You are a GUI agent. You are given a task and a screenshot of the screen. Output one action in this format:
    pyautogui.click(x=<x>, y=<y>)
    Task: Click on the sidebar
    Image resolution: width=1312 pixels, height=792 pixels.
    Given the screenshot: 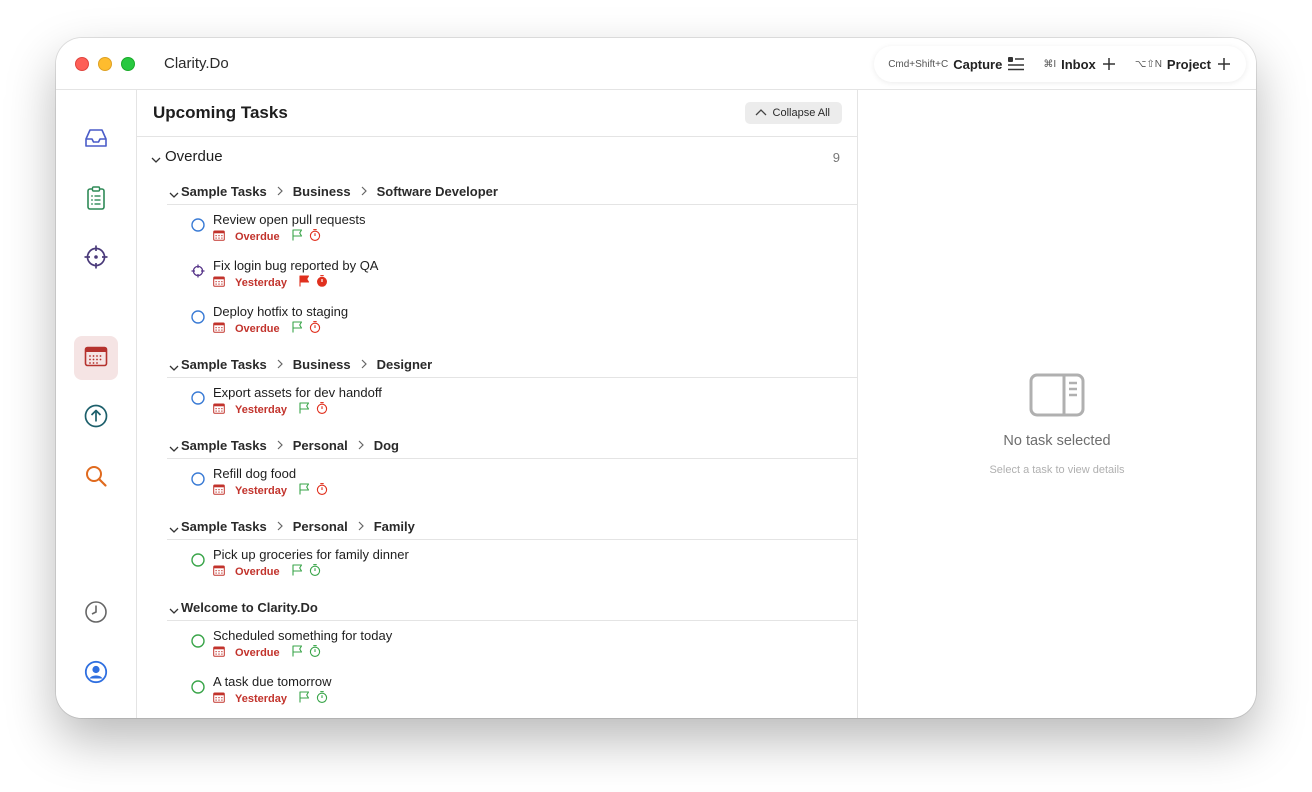 What is the action you would take?
    pyautogui.click(x=96, y=404)
    